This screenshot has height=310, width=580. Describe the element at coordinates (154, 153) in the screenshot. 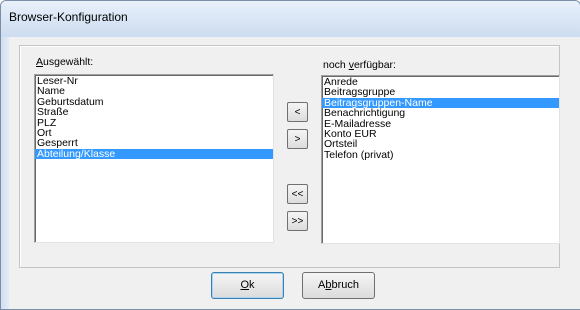

I see `list-item: Abteilung/Klasse` at that location.